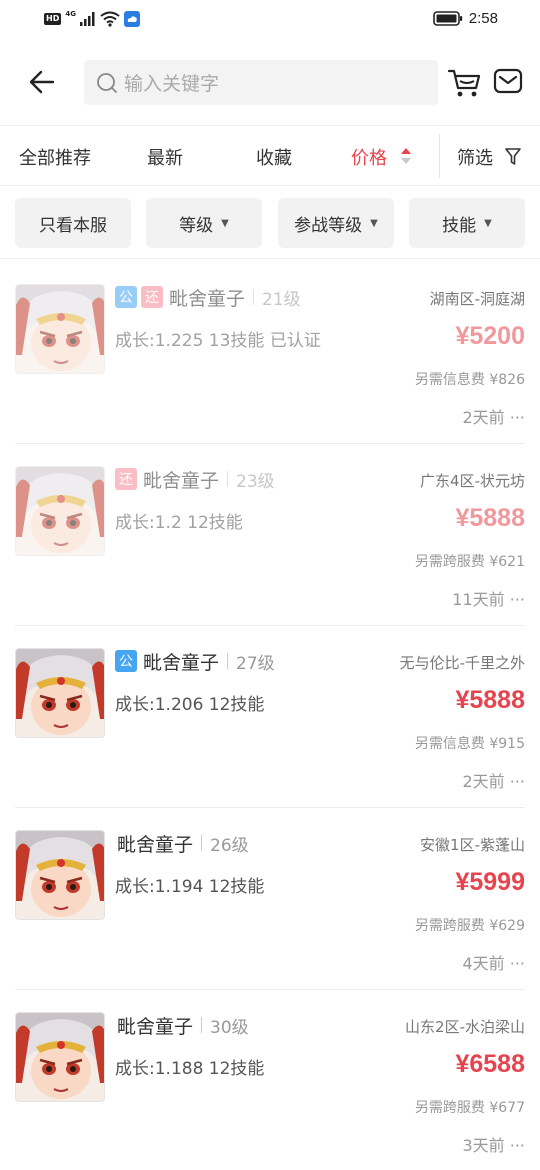  I want to click on pet-description: 成长:1.194 12技能, so click(190, 887).